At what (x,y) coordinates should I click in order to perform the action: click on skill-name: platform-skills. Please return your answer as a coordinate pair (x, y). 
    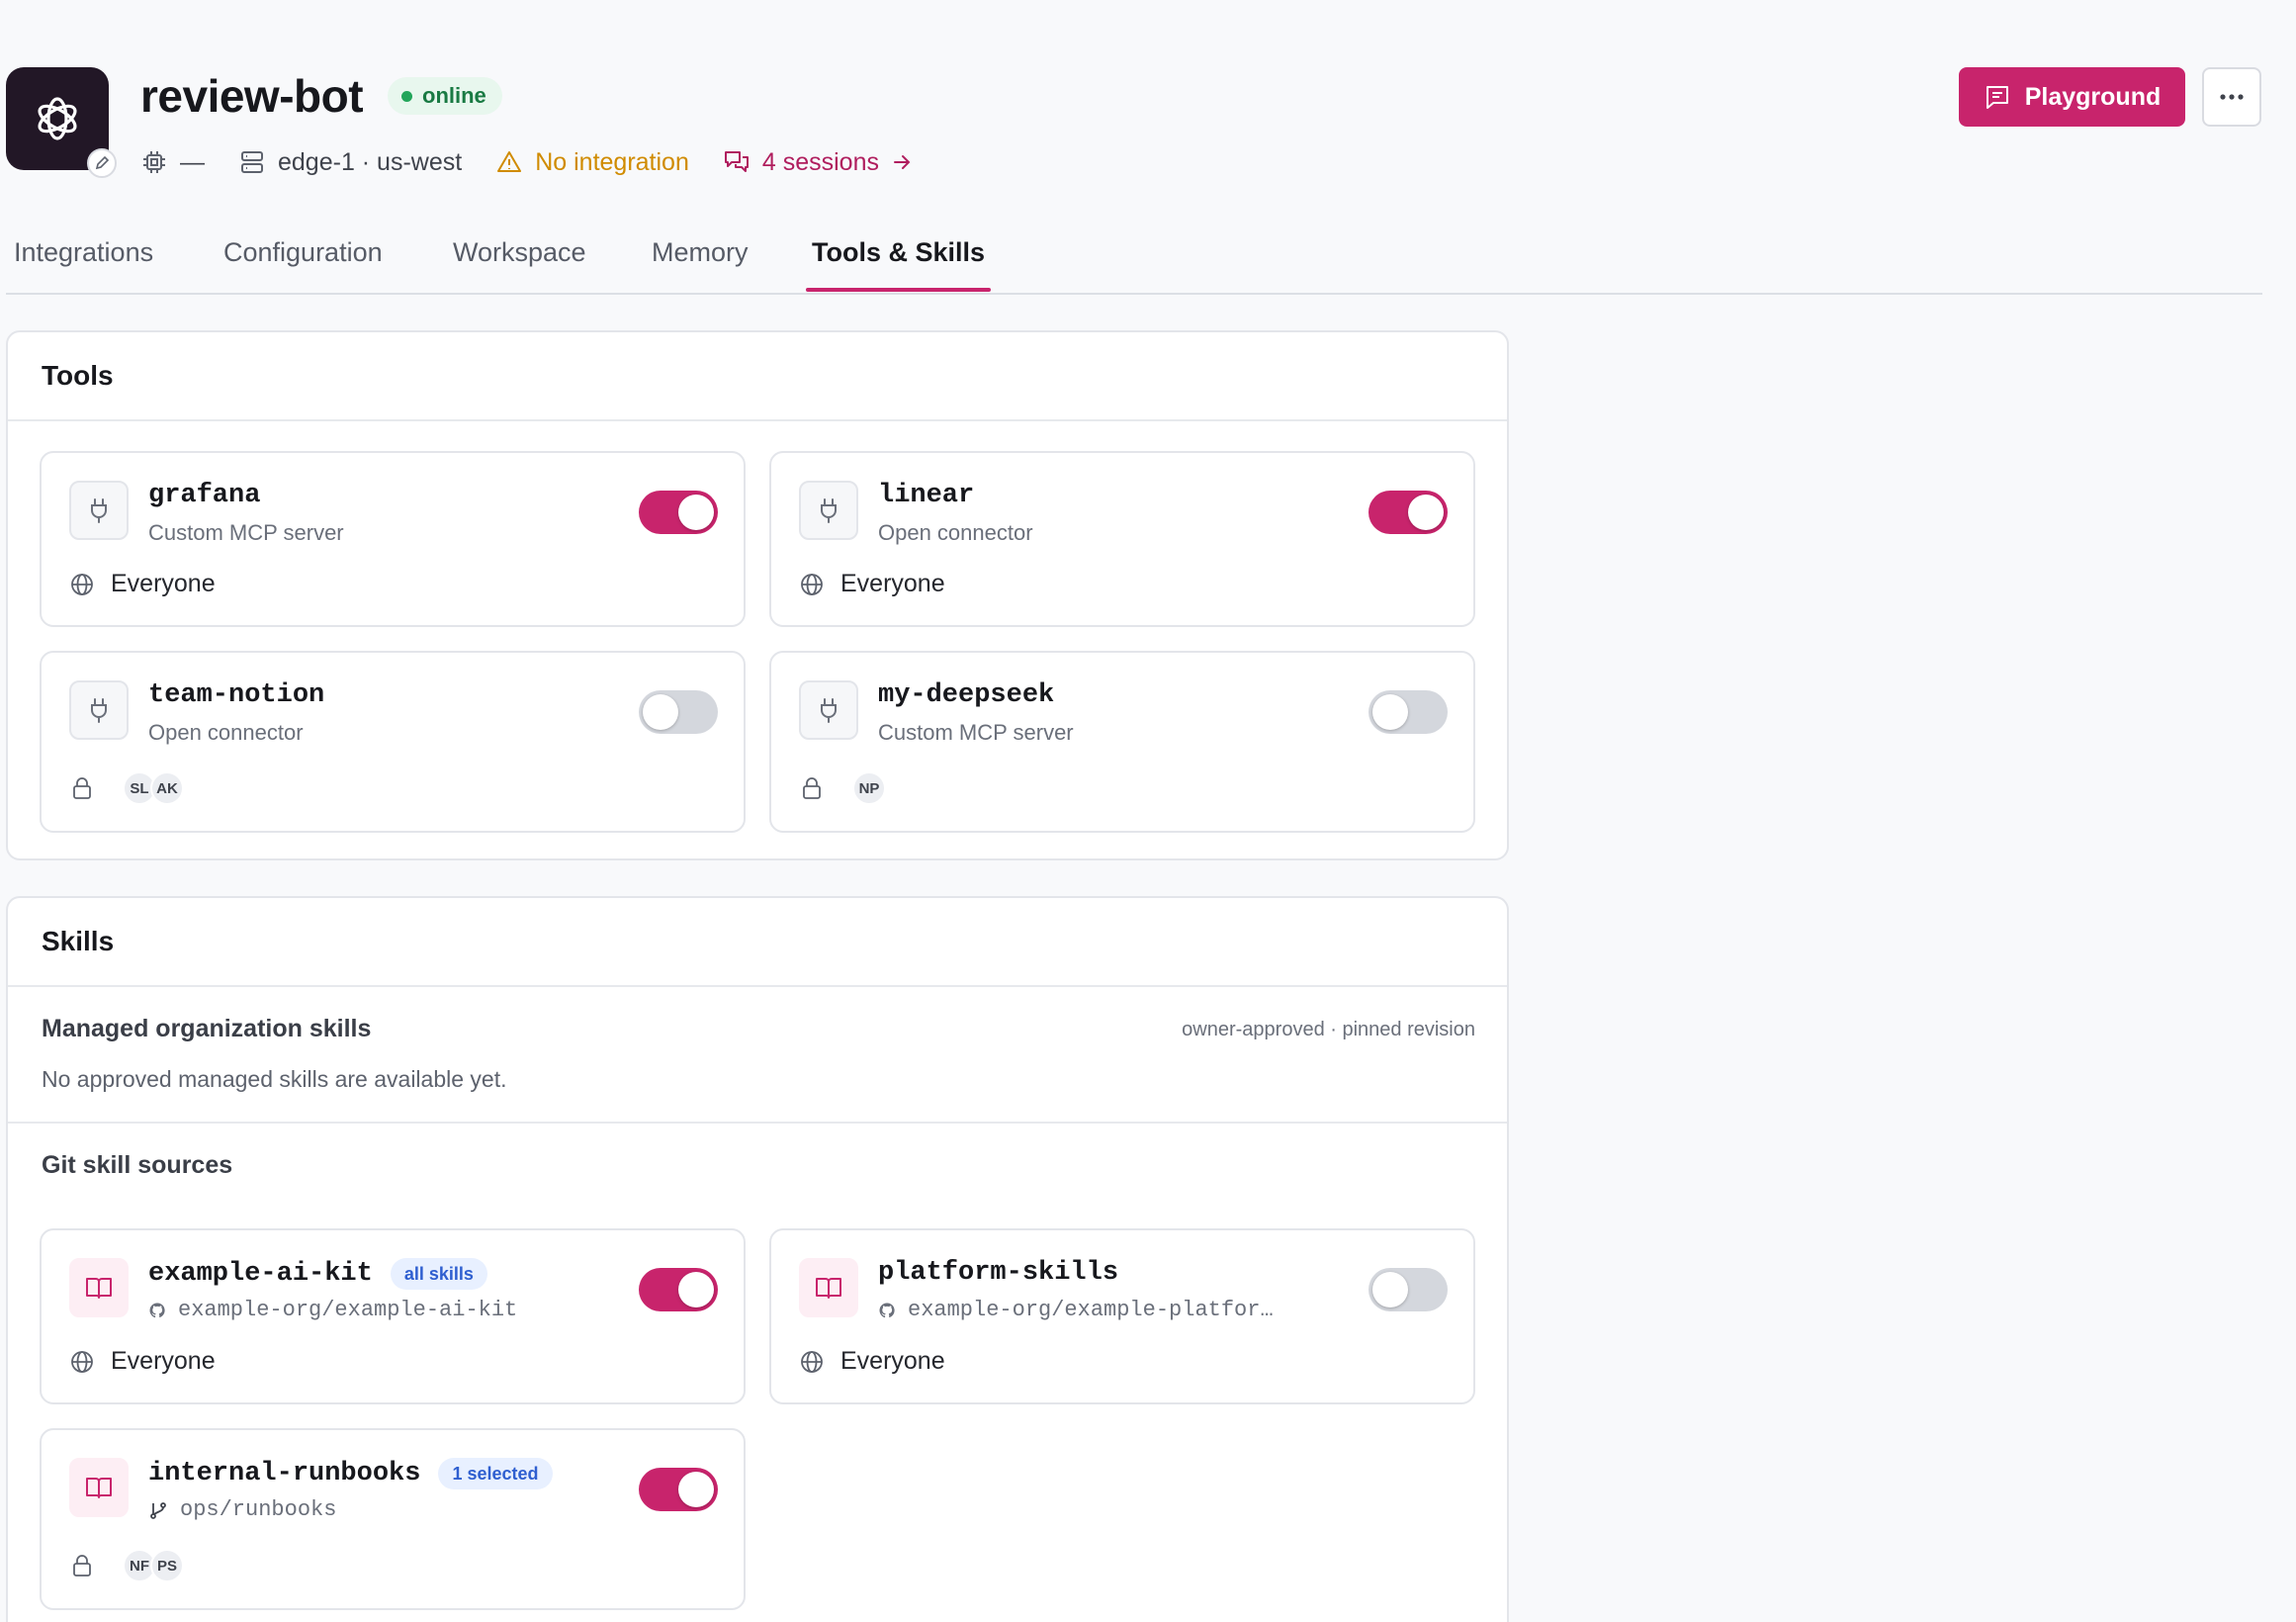
    Looking at the image, I should click on (998, 1273).